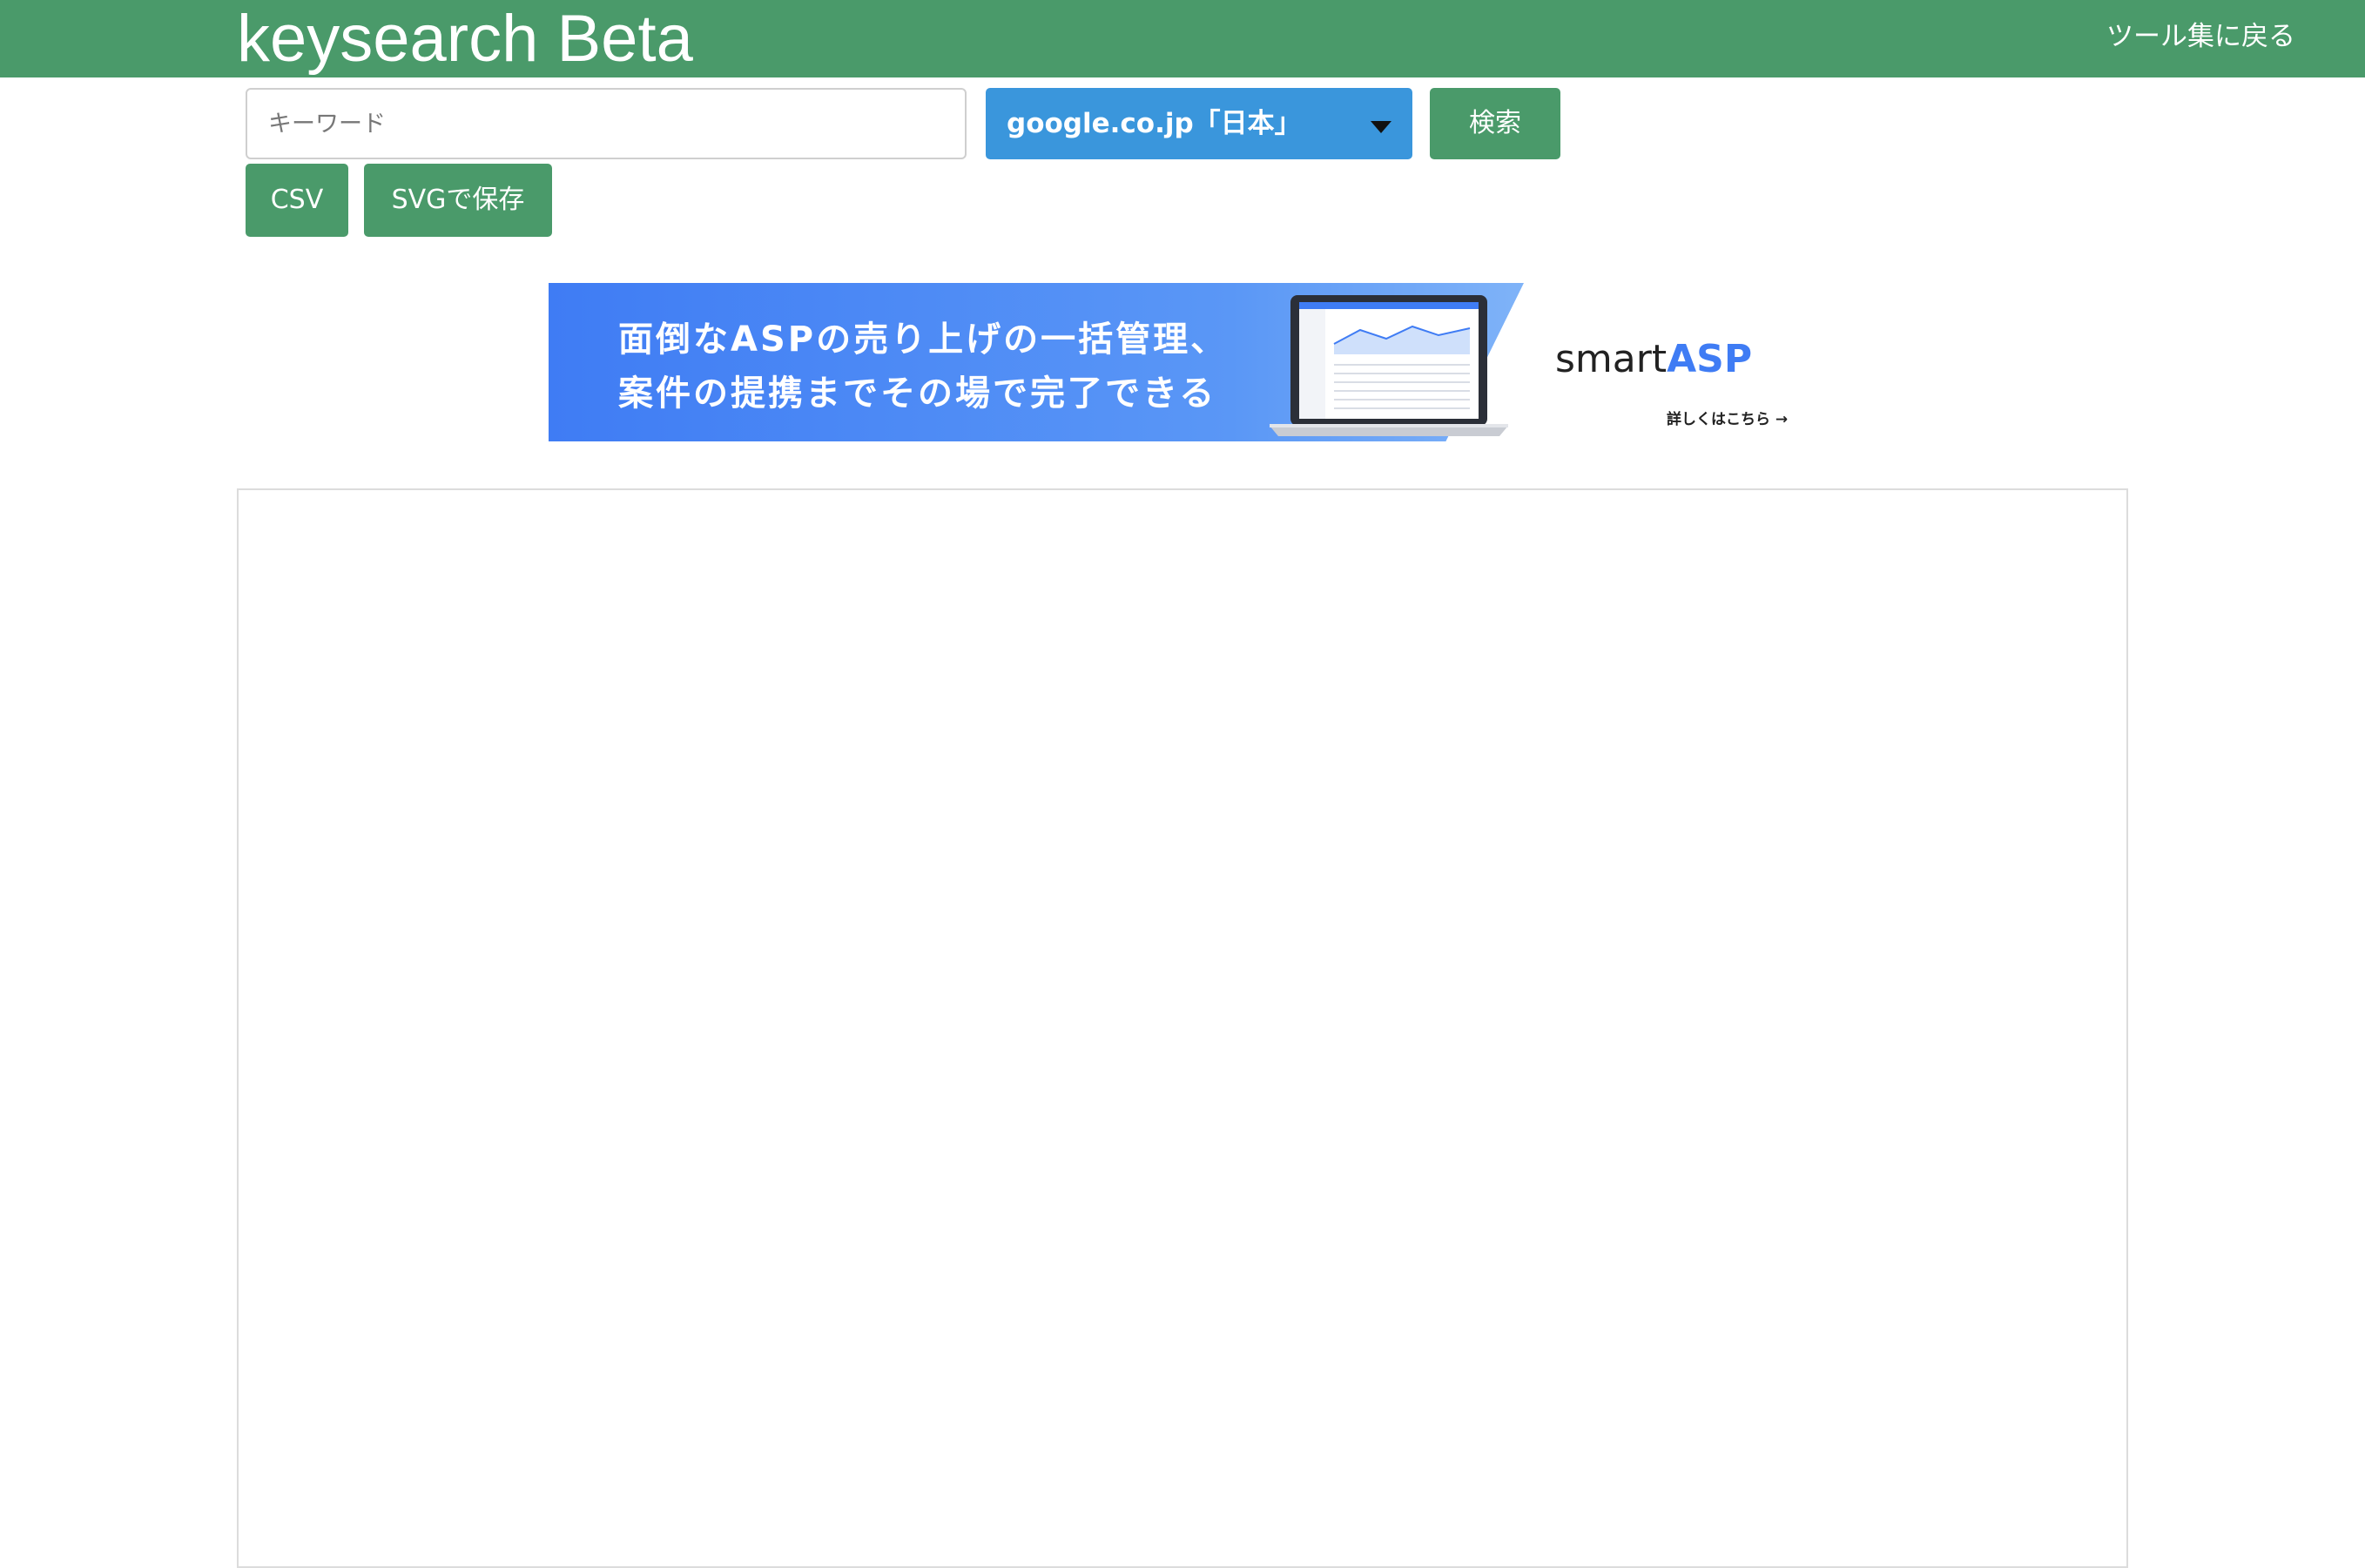 Image resolution: width=2365 pixels, height=1568 pixels. What do you see at coordinates (1710, 359) in the screenshot?
I see `logo-asp-text: ASP` at bounding box center [1710, 359].